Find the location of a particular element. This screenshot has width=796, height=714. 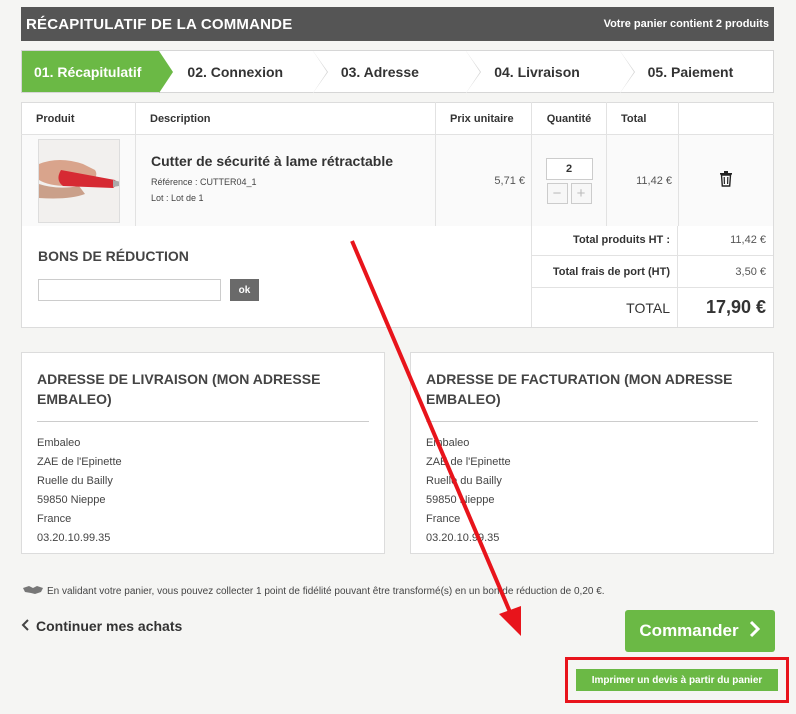

quantity-decrease-button: − is located at coordinates (557, 193).